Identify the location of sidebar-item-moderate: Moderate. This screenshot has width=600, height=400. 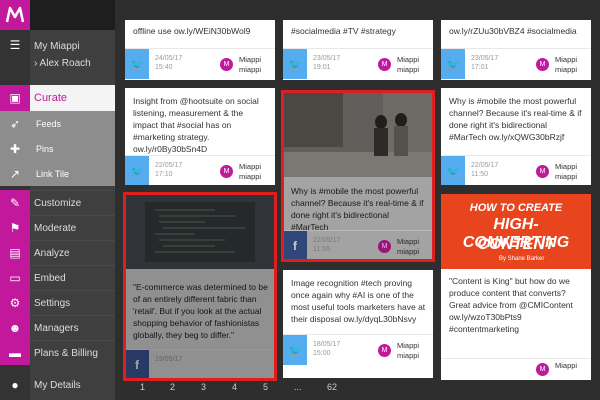
(72, 227).